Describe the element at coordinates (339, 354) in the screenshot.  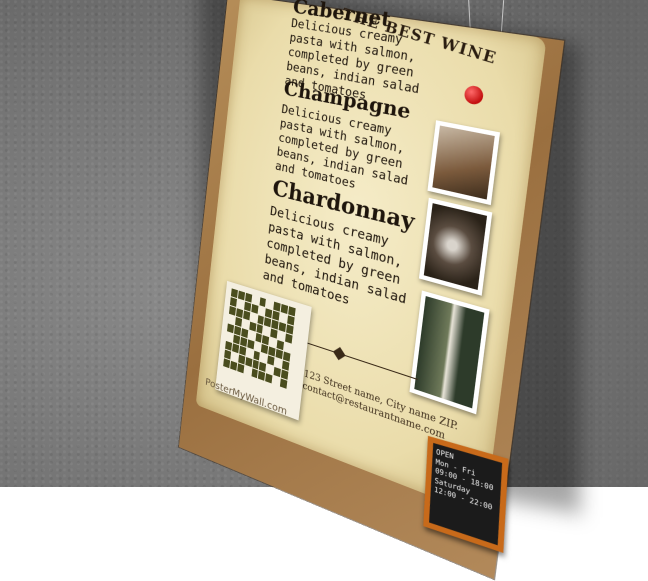
I see `divider-ornament-icon` at that location.